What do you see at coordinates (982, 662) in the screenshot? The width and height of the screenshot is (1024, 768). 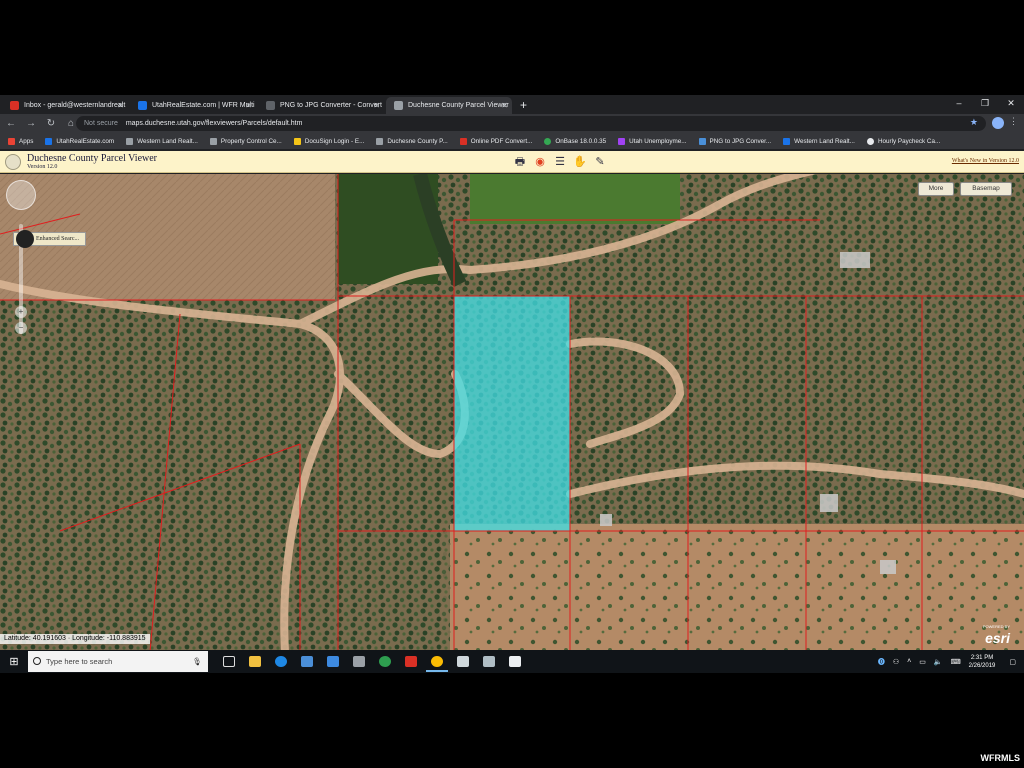 I see `clock: 2:31 PM 2/26/2019` at bounding box center [982, 662].